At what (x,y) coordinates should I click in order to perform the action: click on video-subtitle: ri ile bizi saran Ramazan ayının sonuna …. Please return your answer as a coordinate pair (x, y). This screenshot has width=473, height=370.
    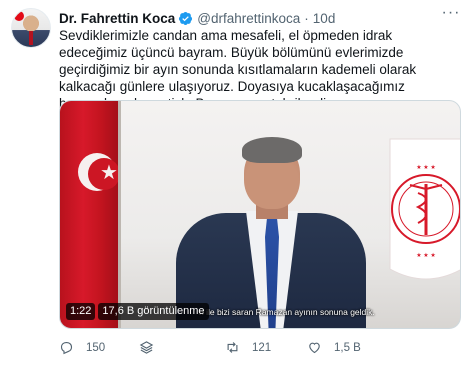
    Looking at the image, I should click on (287, 312).